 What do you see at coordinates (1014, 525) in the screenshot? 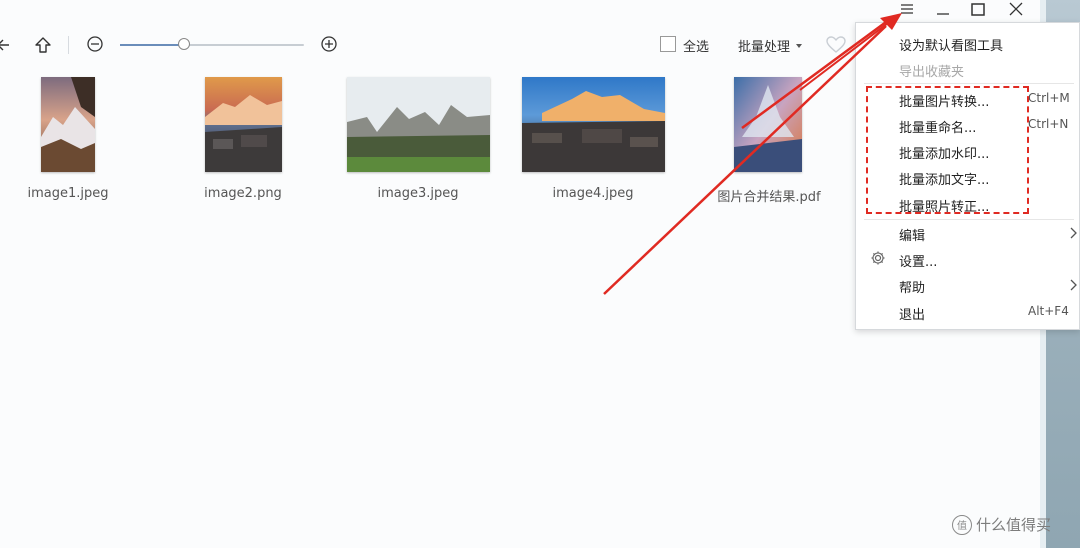
I see `watermark-text: 什么值得买` at bounding box center [1014, 525].